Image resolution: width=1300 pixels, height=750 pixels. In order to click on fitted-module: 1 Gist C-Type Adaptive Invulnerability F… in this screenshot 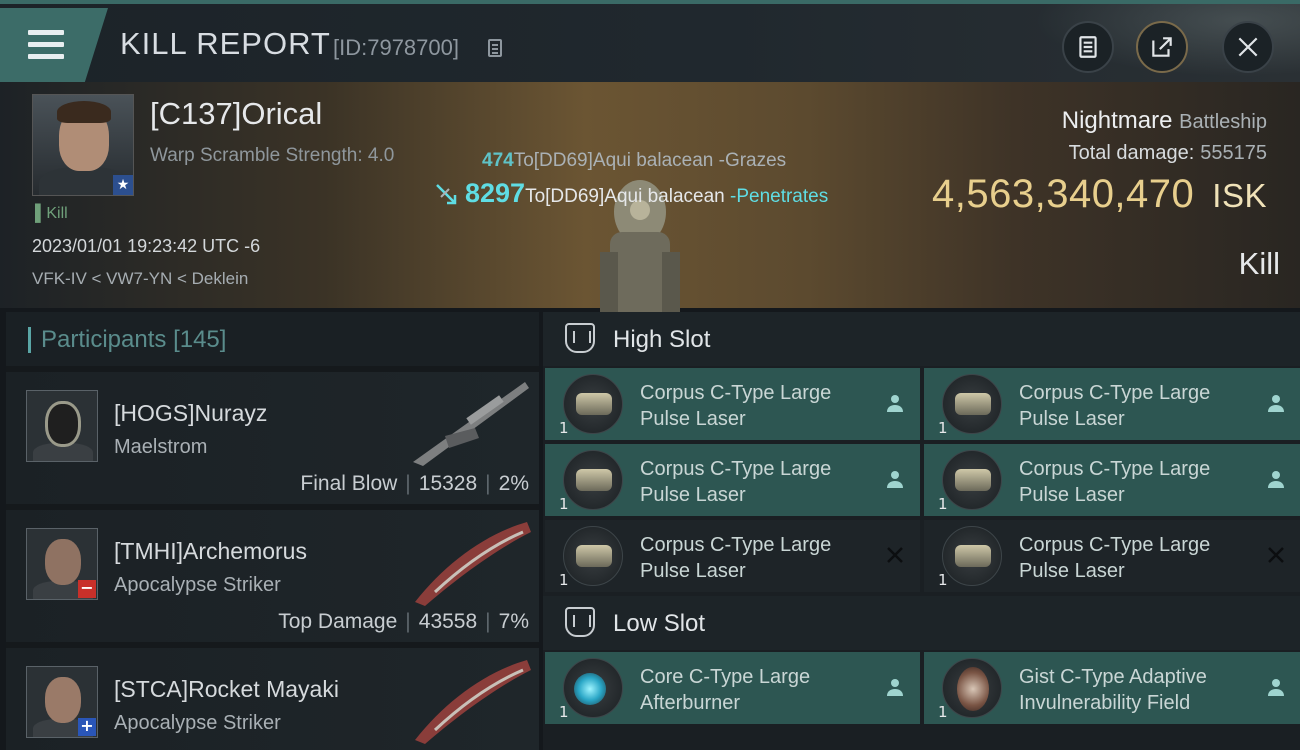, I will do `click(1112, 688)`.